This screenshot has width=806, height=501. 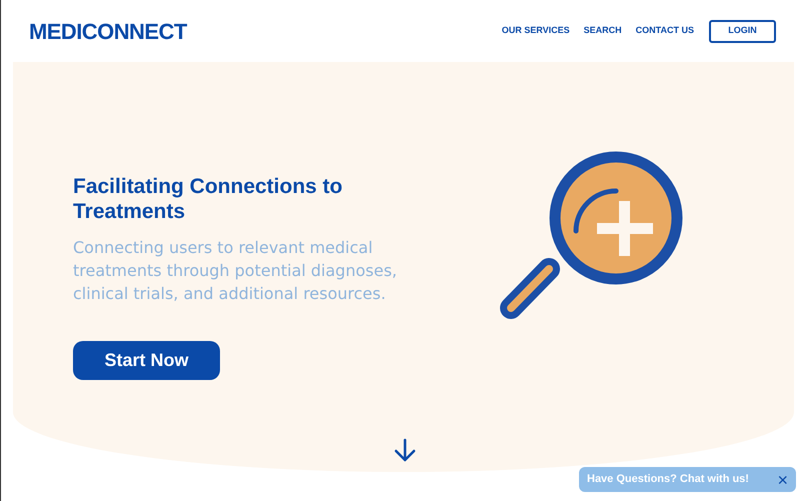 What do you see at coordinates (603, 31) in the screenshot?
I see `nav-link: SEARCH` at bounding box center [603, 31].